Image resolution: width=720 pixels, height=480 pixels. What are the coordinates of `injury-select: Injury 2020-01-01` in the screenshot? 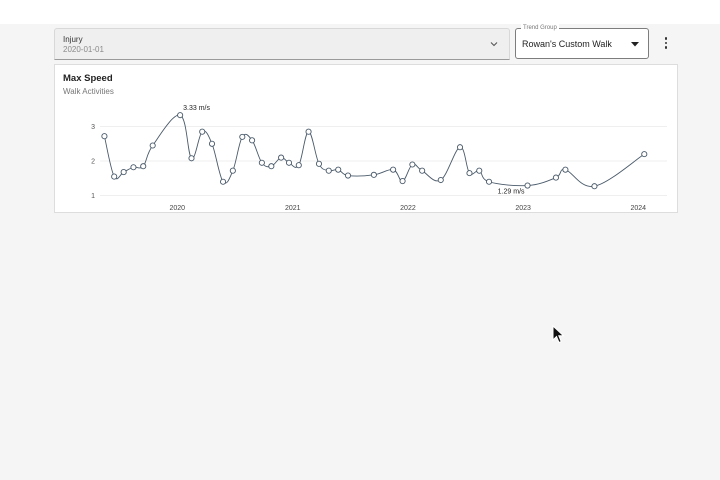 It's located at (282, 44).